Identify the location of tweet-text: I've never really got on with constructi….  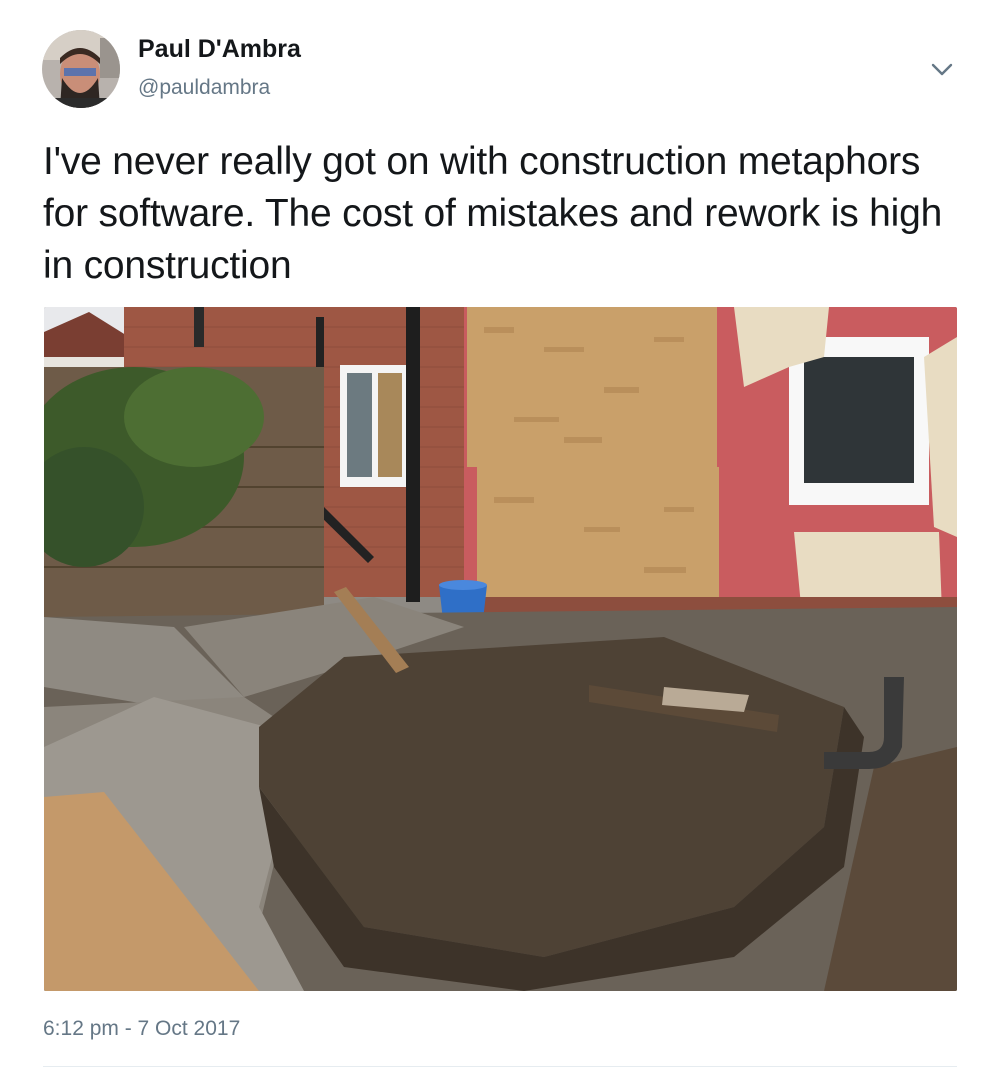
(493, 213).